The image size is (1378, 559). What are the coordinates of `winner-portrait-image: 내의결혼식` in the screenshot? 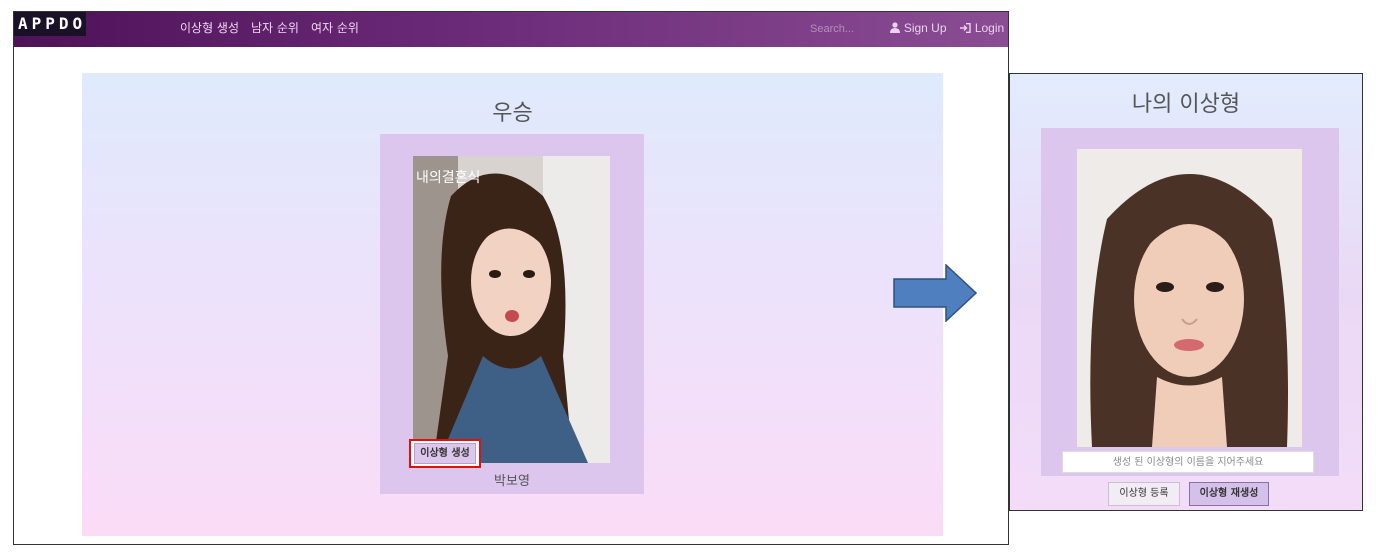 It's located at (511, 309).